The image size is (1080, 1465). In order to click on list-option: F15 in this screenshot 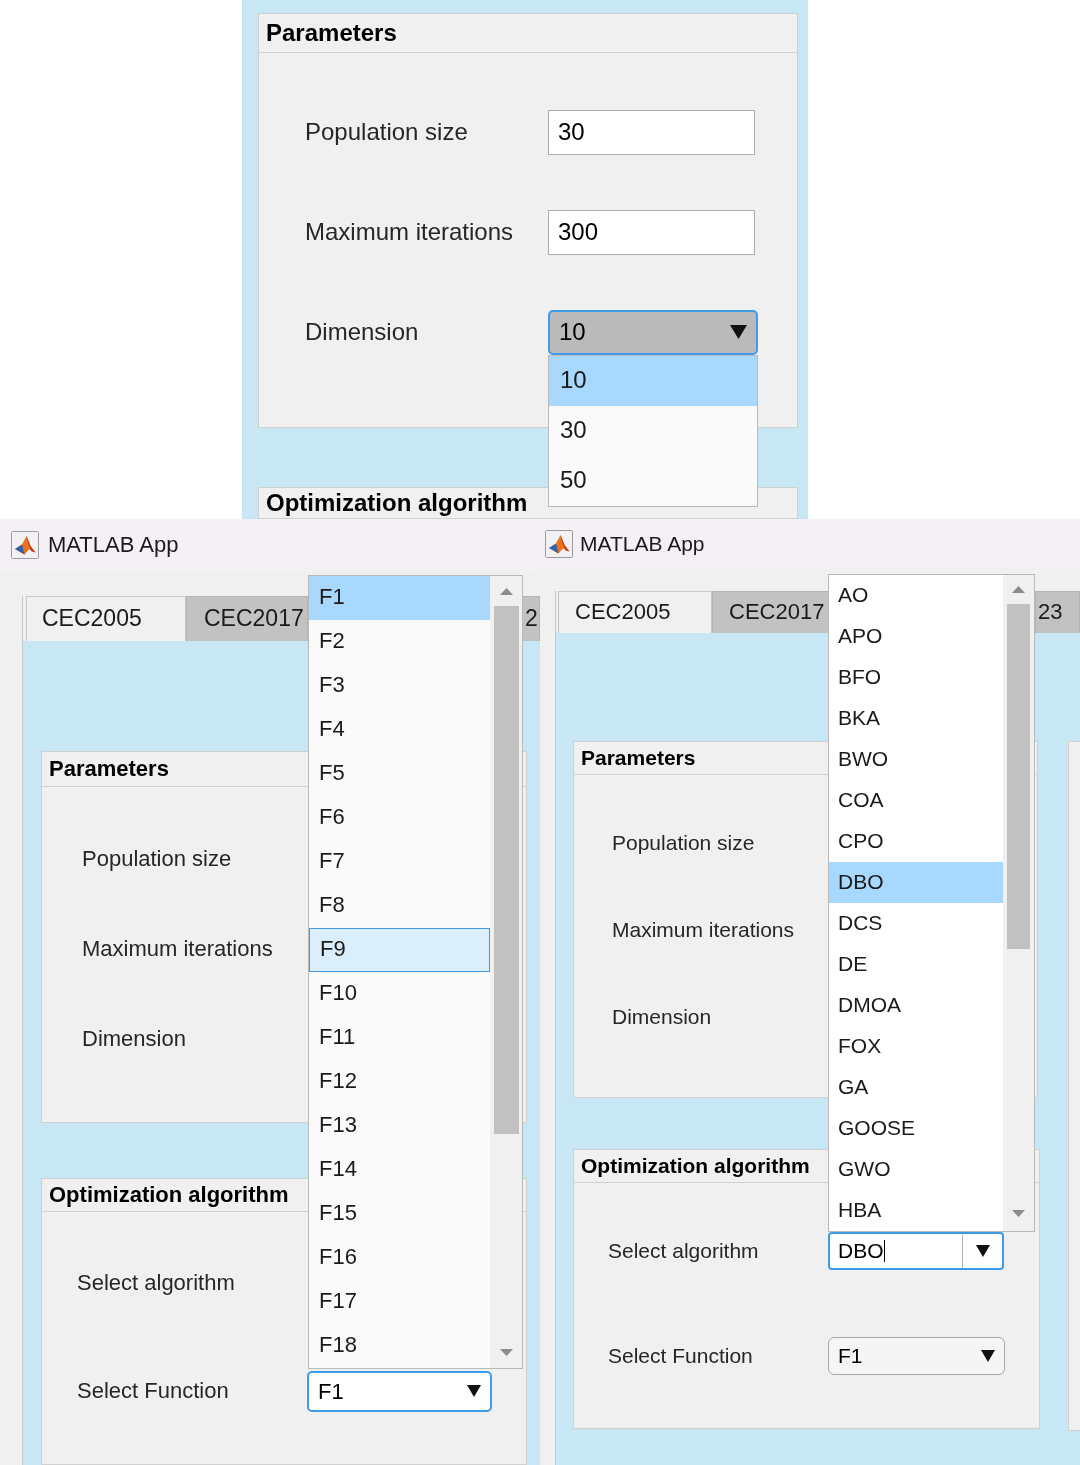, I will do `click(399, 1213)`.